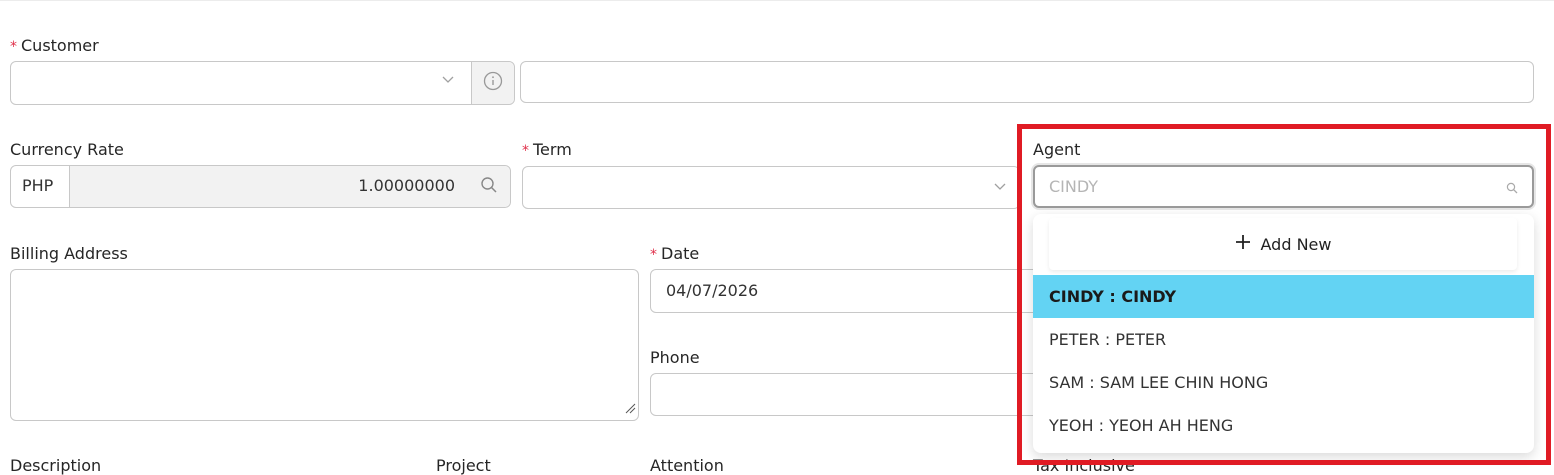 The height and width of the screenshot is (475, 1554). Describe the element at coordinates (850, 394) in the screenshot. I see `phone-input` at that location.